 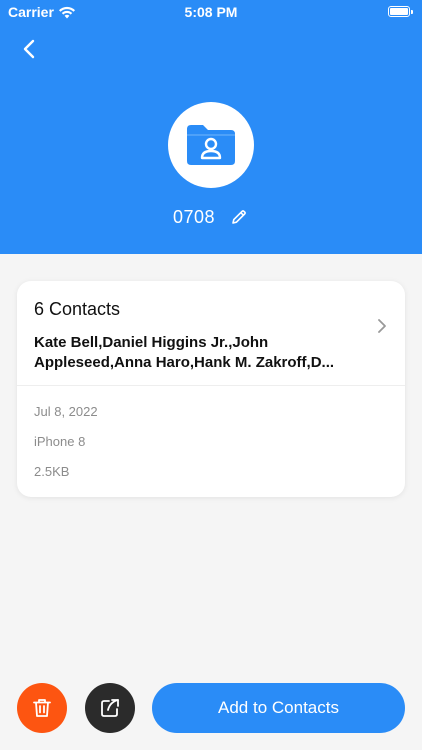 I want to click on backup-date: Jul 8, 2022, so click(x=66, y=411).